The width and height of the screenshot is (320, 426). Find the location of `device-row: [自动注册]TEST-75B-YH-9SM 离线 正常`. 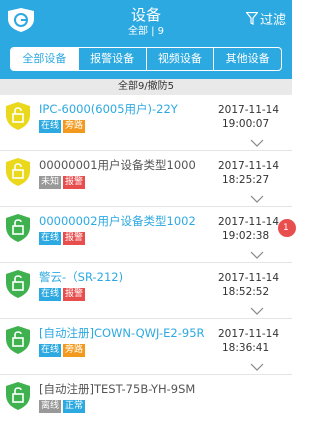

device-row: [自动注册]TEST-75B-YH-9SM 离线 正常 is located at coordinates (146, 400).